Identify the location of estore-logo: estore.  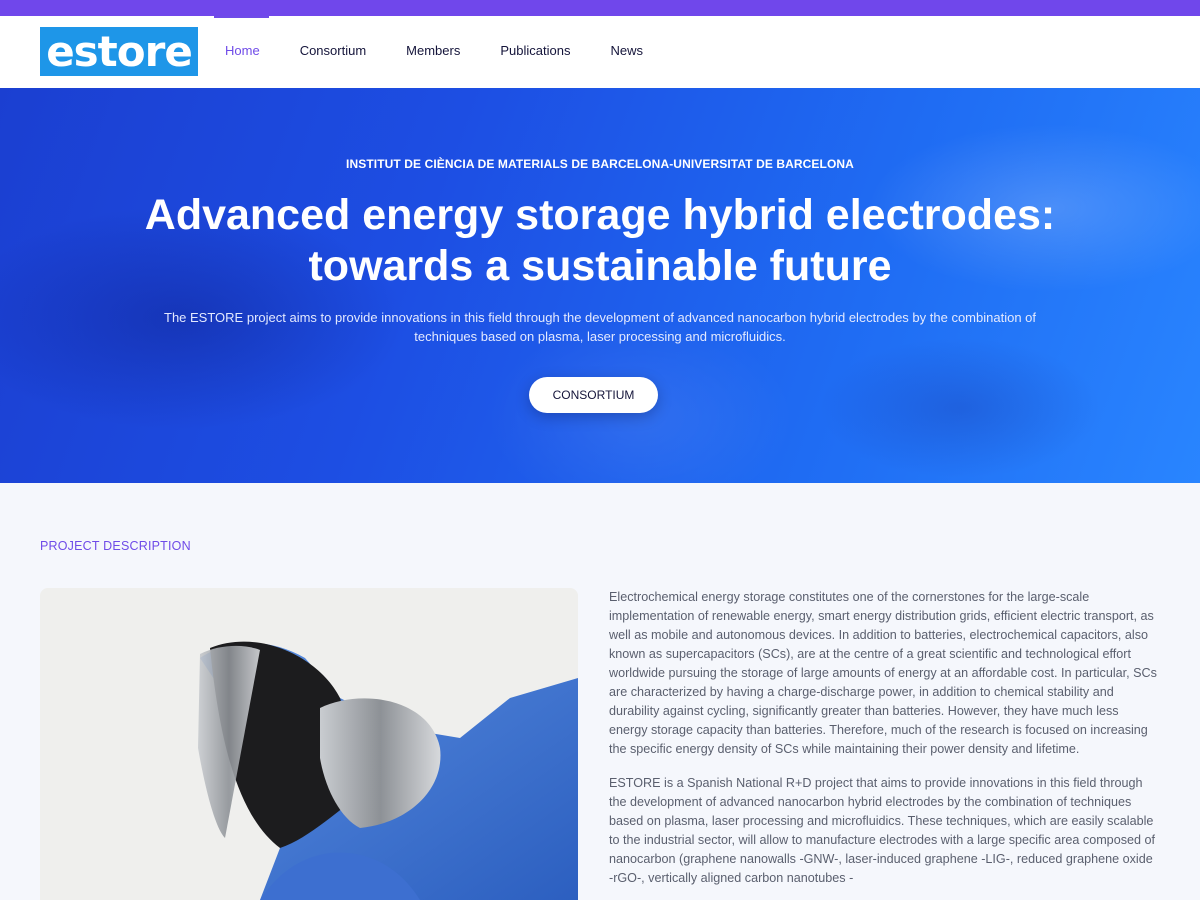
(119, 51).